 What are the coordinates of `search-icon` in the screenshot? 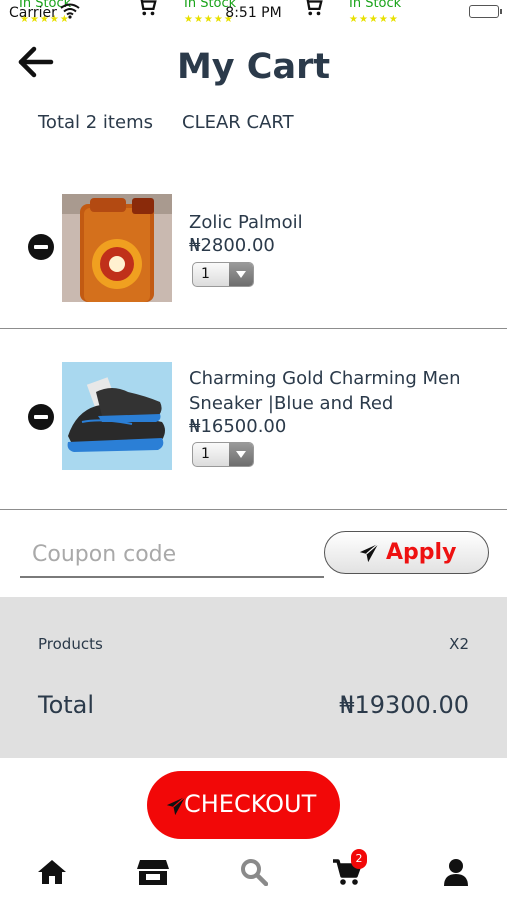 It's located at (255, 873).